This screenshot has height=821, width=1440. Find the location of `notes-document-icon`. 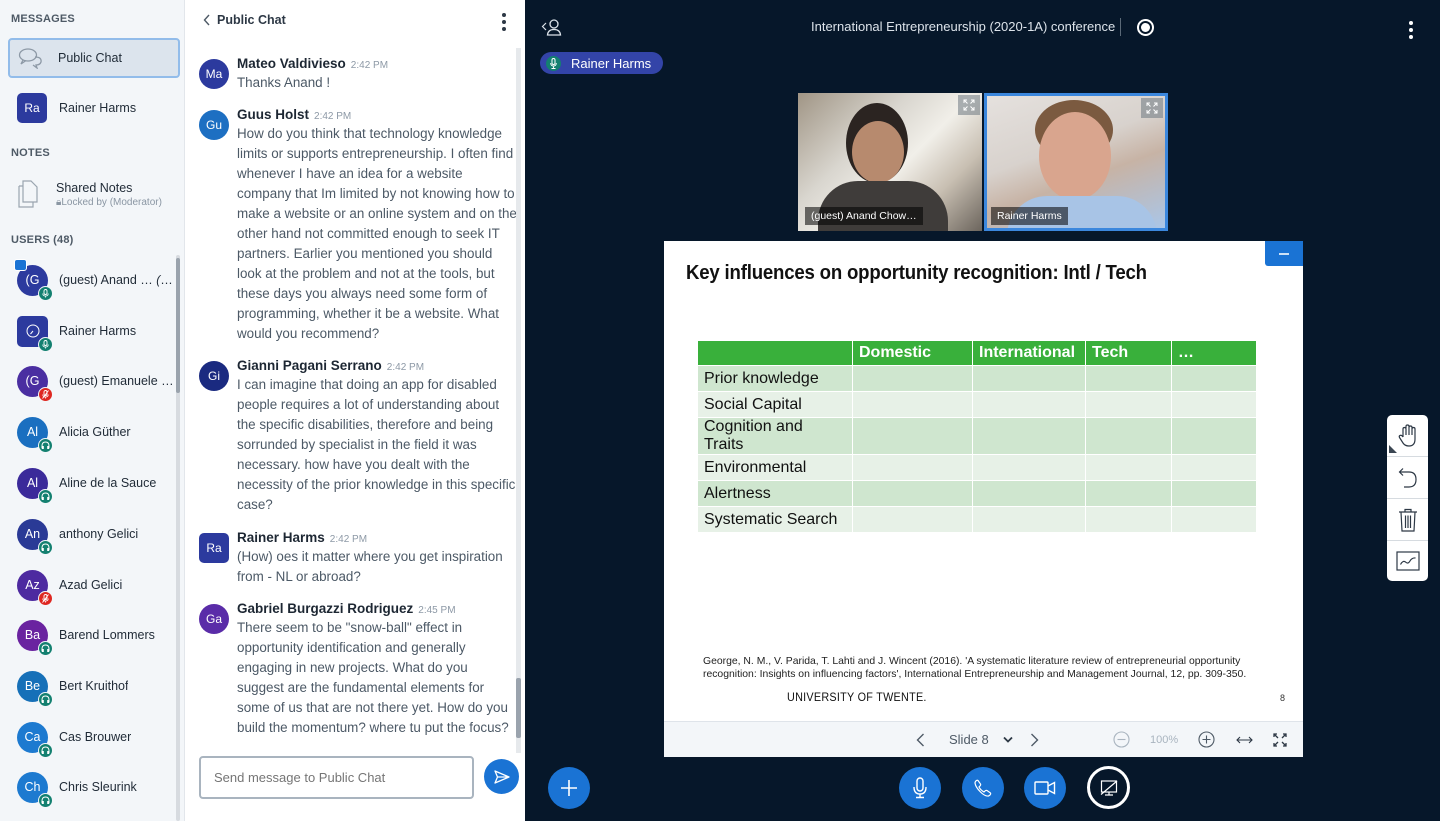

notes-document-icon is located at coordinates (28, 194).